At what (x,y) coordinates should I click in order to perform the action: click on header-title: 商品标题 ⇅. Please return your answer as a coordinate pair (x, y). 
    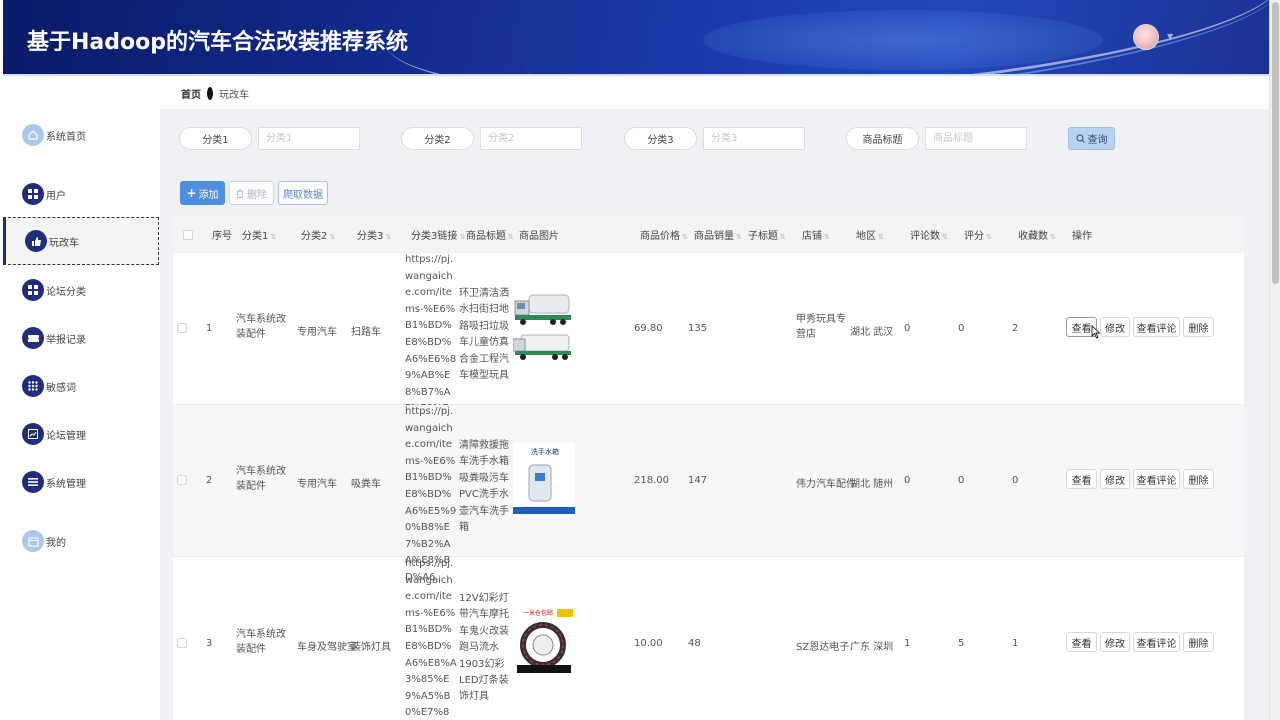
    Looking at the image, I should click on (490, 234).